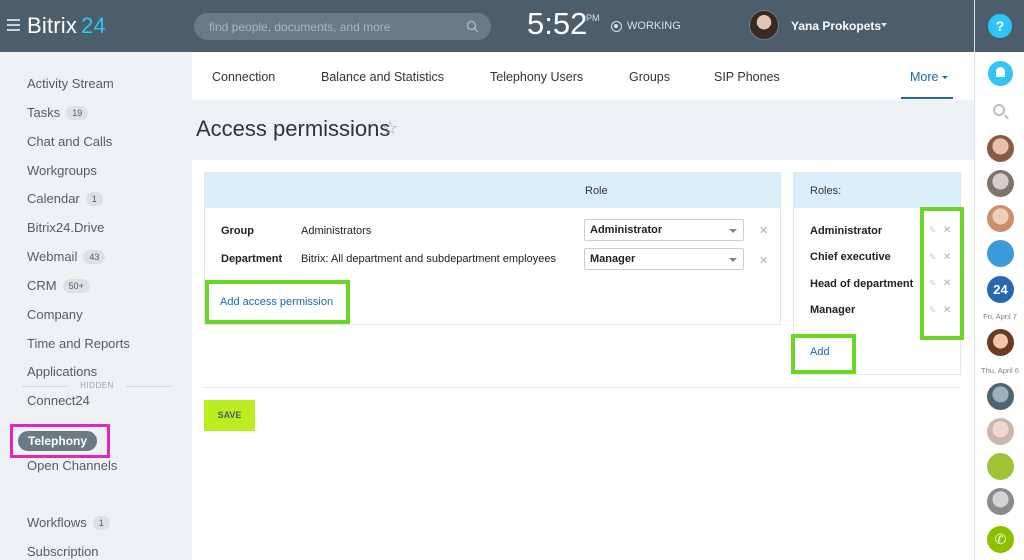 The image size is (1024, 560). I want to click on sidebar-item-calendar: Calendar 1, so click(65, 198).